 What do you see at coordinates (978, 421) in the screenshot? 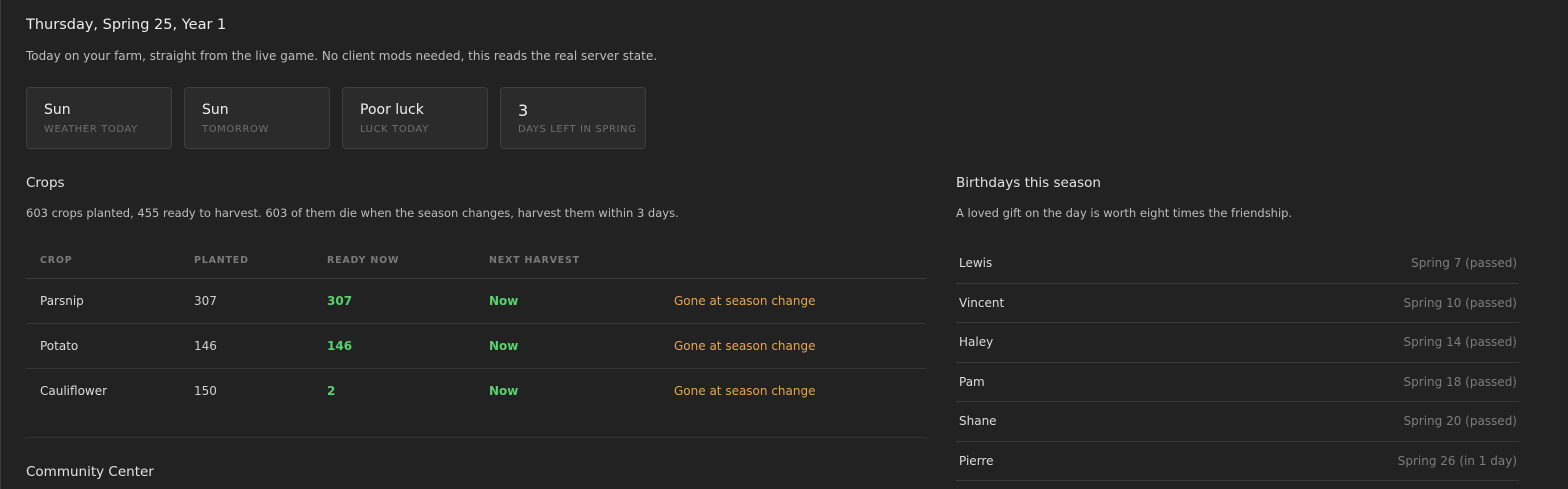
I see `villager-name: Shane` at bounding box center [978, 421].